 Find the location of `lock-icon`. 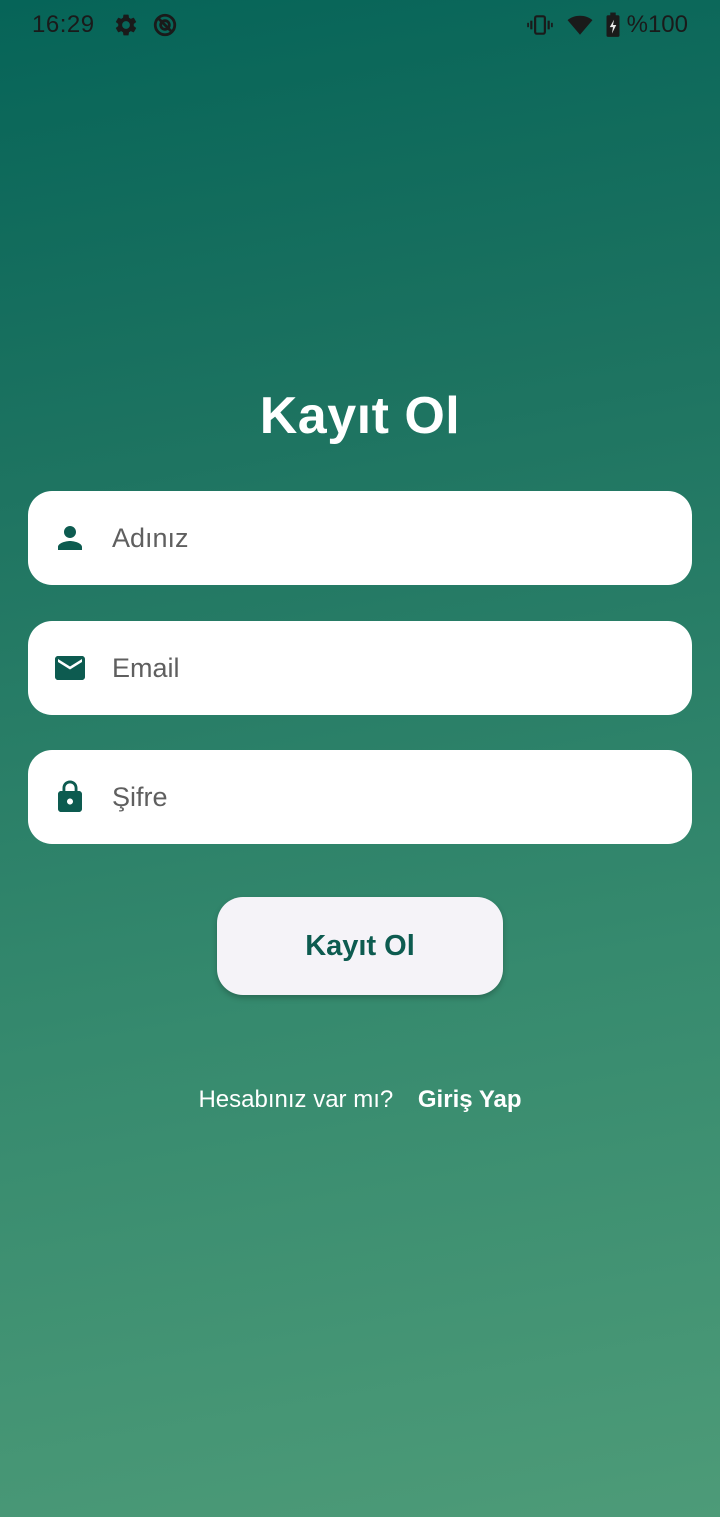

lock-icon is located at coordinates (70, 796).